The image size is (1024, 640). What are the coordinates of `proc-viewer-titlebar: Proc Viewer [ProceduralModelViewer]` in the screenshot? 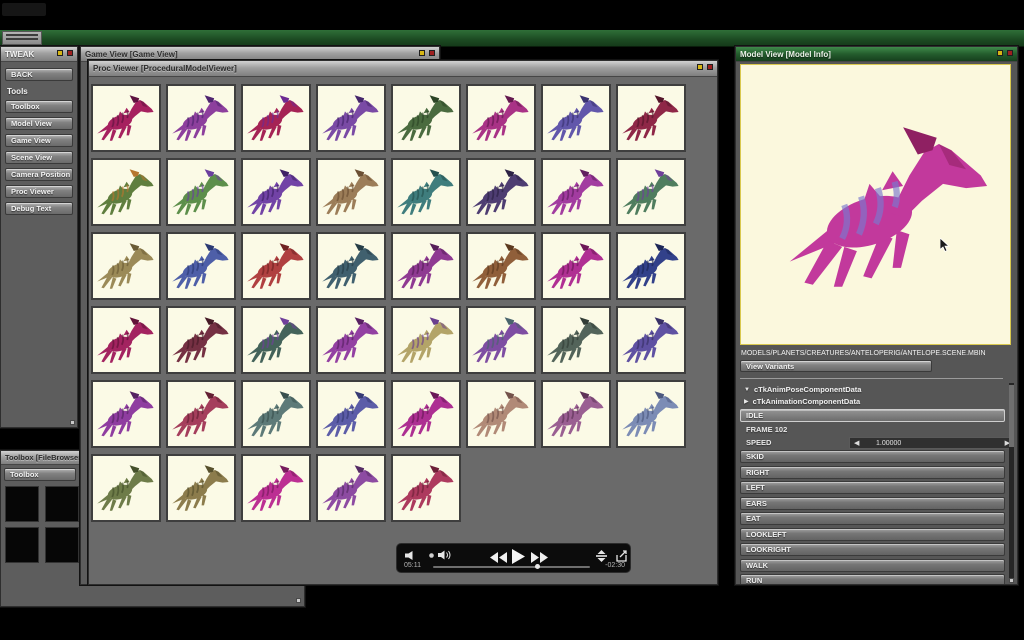 It's located at (403, 69).